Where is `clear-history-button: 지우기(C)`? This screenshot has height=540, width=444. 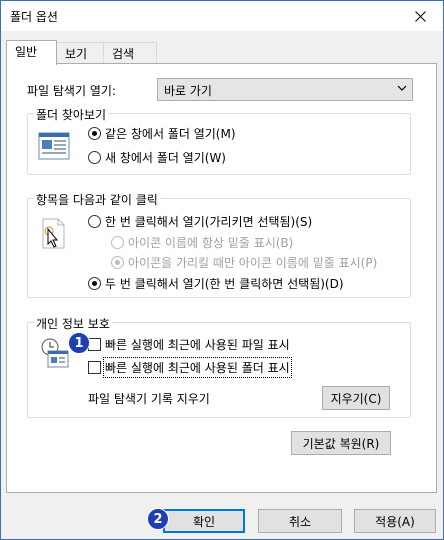
clear-history-button: 지우기(C) is located at coordinates (356, 398).